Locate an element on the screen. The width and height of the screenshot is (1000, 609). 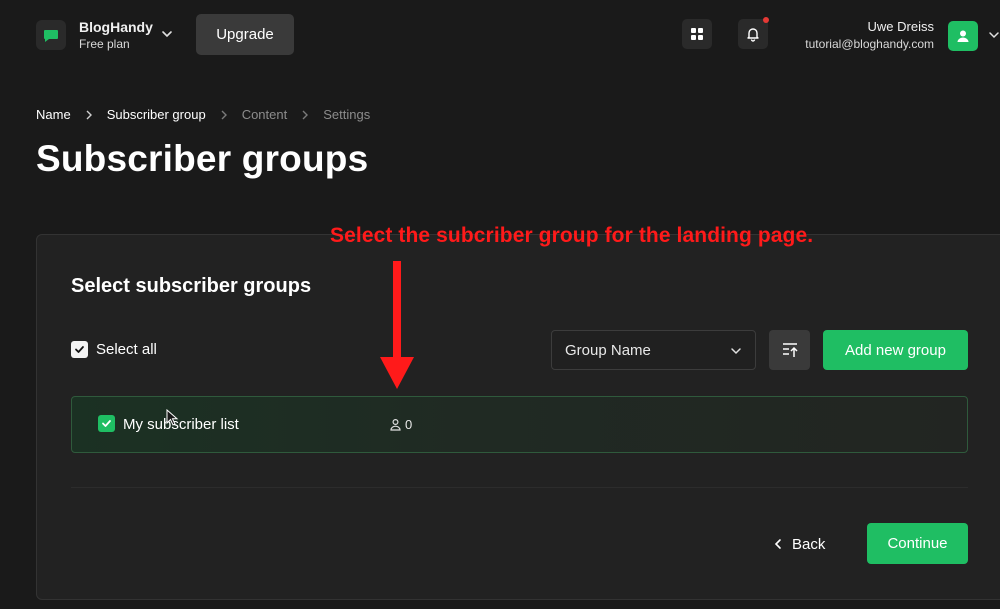
apps-button is located at coordinates (697, 34).